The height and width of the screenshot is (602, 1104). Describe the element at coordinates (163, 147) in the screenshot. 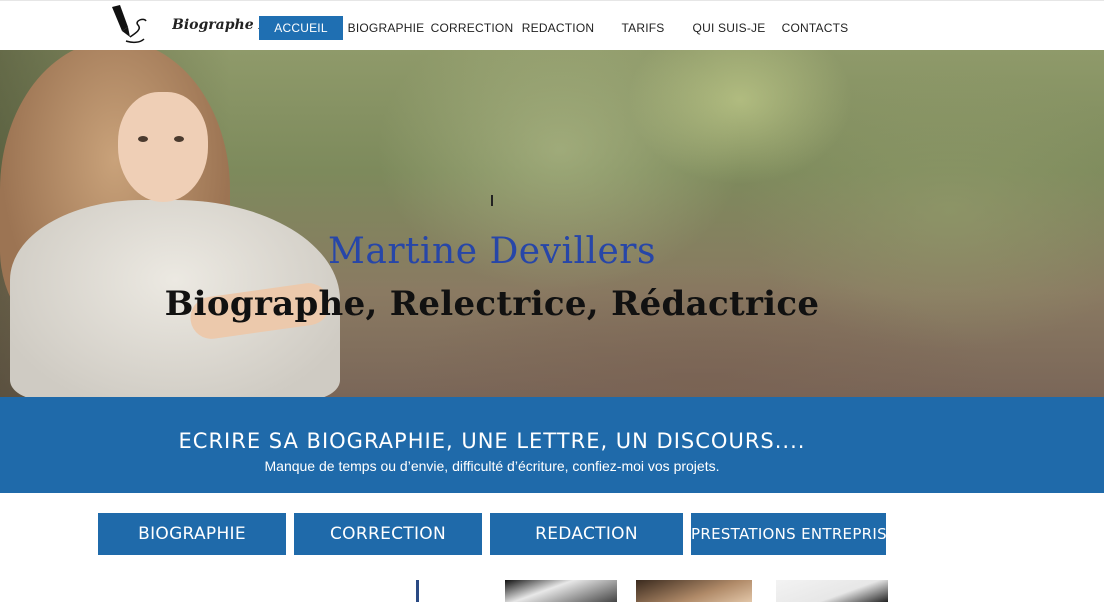

I see `hero-photo-face` at that location.